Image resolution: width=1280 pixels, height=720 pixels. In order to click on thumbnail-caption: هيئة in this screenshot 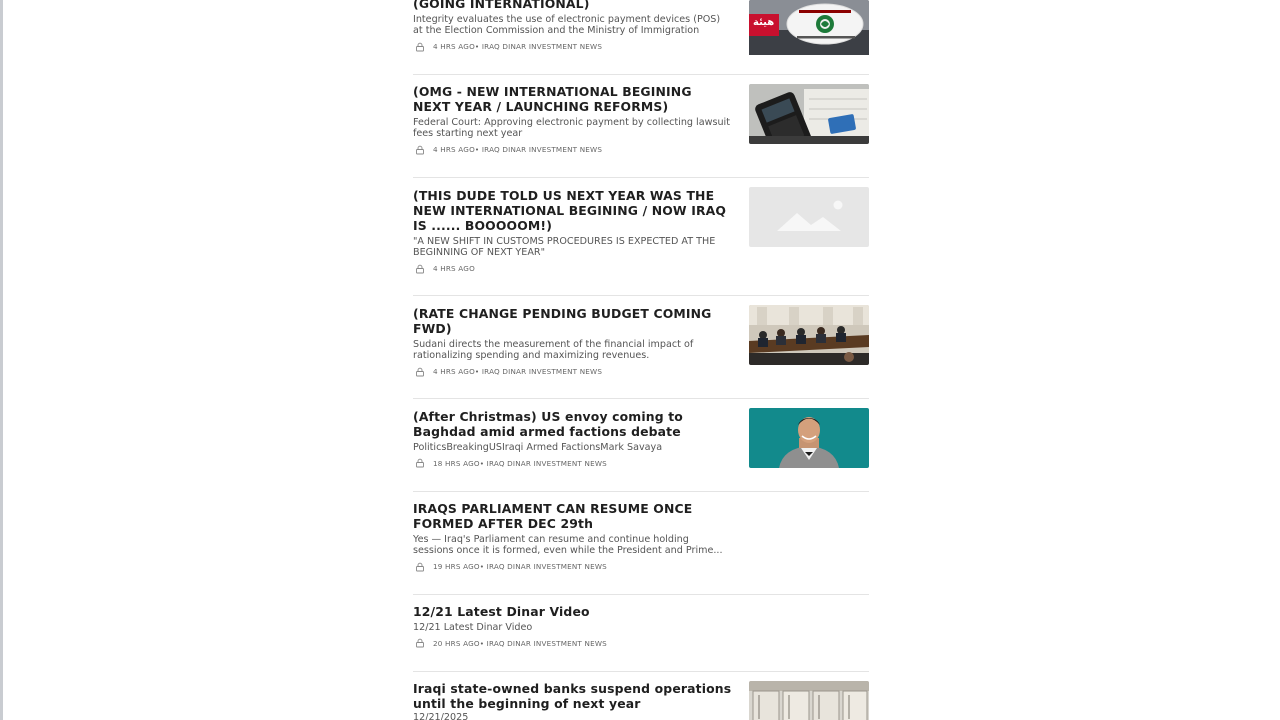, I will do `click(764, 22)`.